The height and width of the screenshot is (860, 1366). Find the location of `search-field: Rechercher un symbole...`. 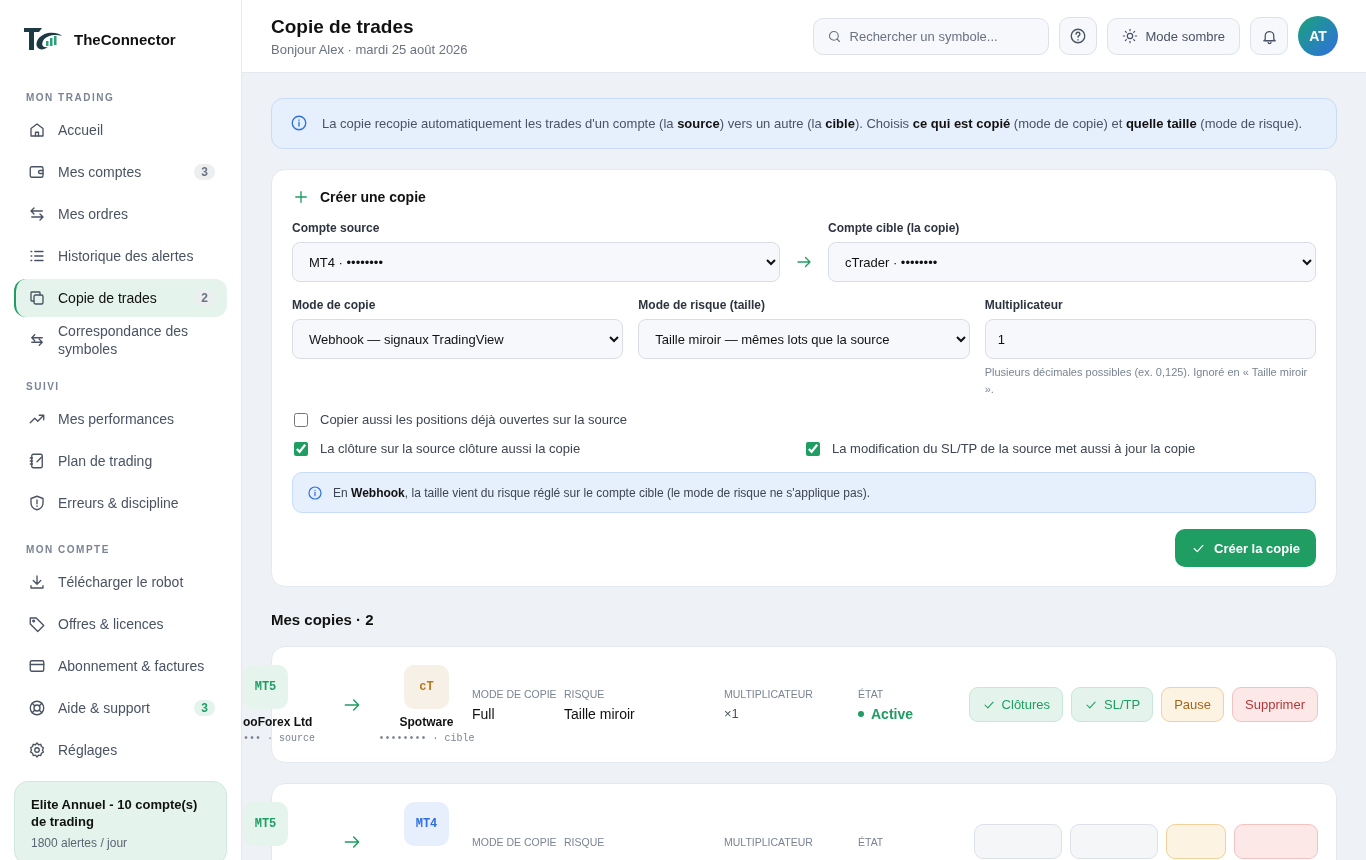

search-field: Rechercher un symbole... is located at coordinates (930, 36).